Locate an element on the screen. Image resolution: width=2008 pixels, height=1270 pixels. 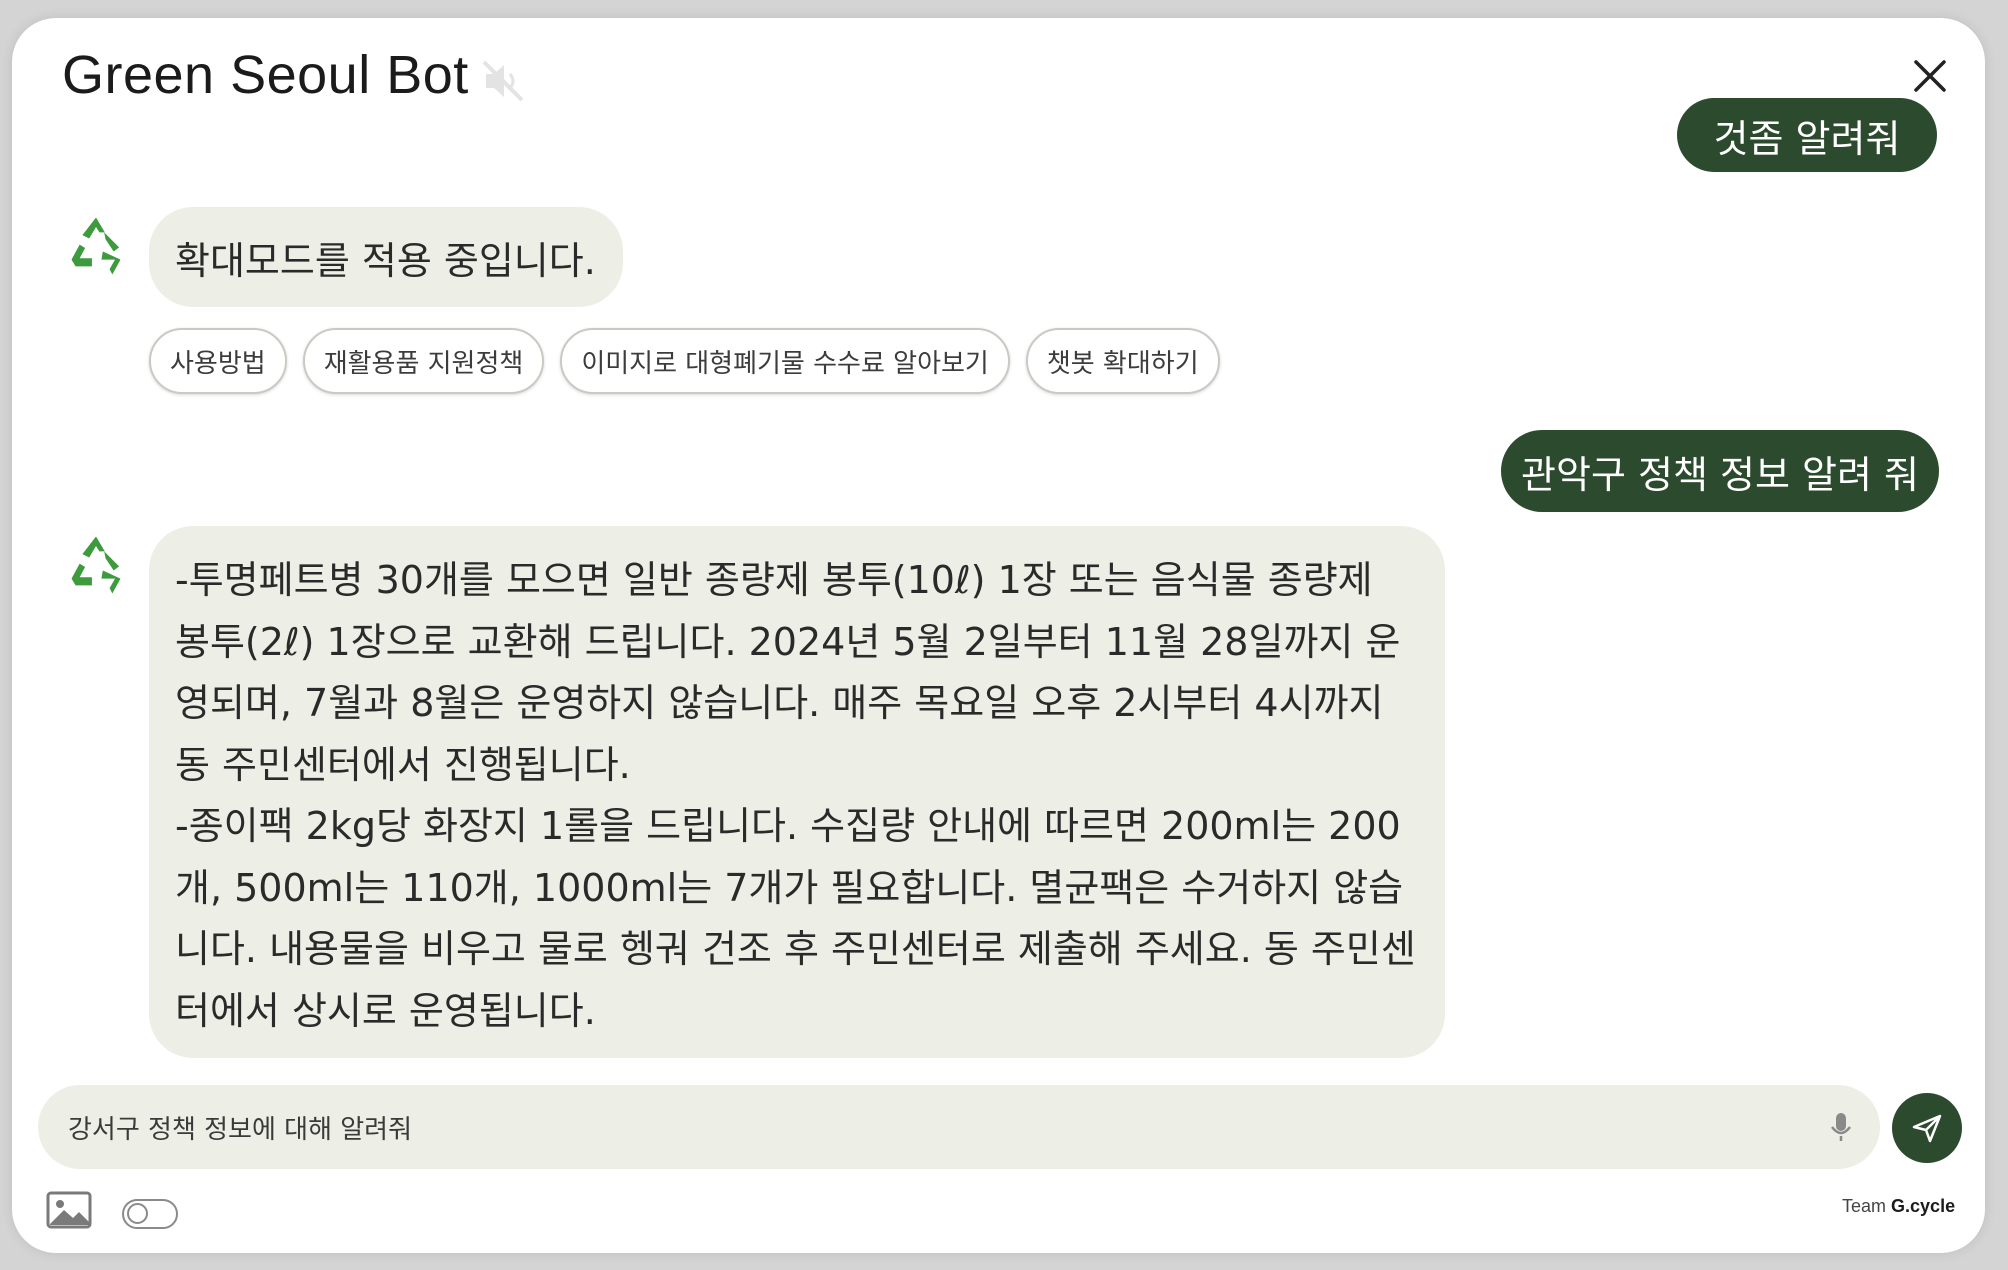
chip-zoom-chatbot: 챗봇 확대하기 is located at coordinates (1122, 361).